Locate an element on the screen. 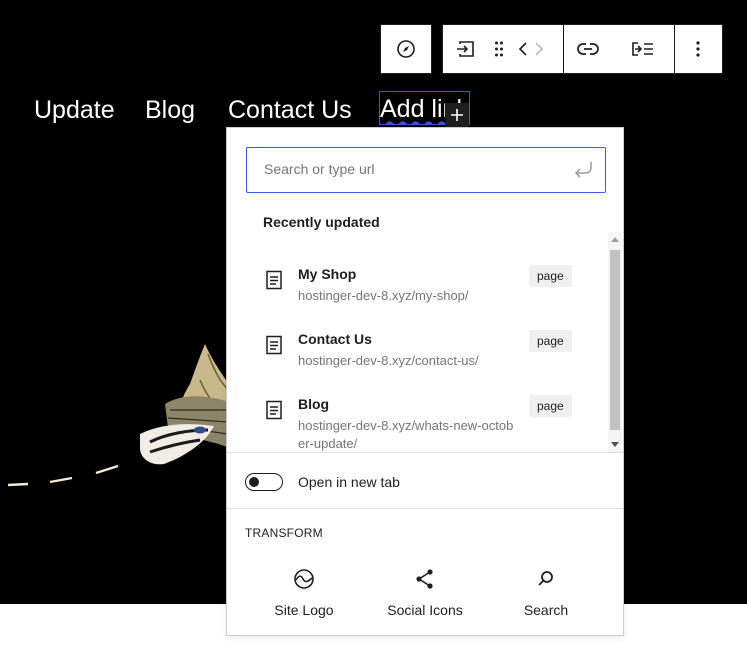  transform-label: Search is located at coordinates (546, 610).